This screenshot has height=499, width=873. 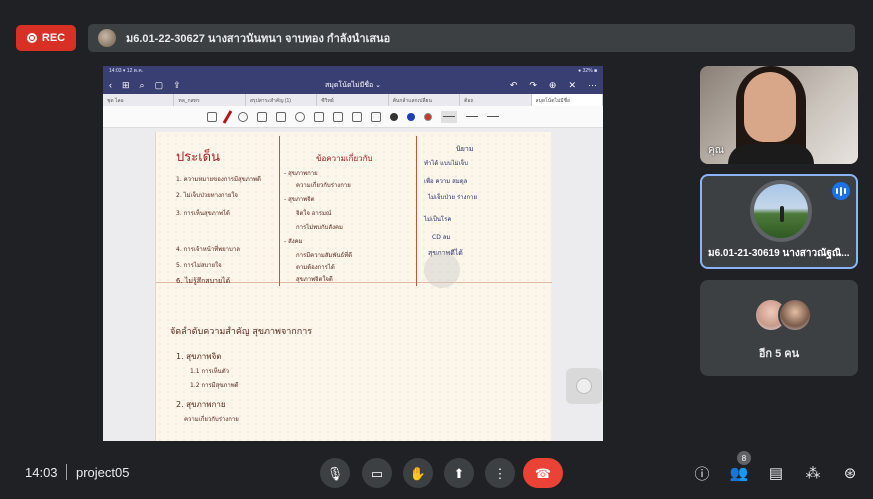 What do you see at coordinates (214, 385) in the screenshot?
I see `note-line: 1.2 การมีสุขภาพดี` at bounding box center [214, 385].